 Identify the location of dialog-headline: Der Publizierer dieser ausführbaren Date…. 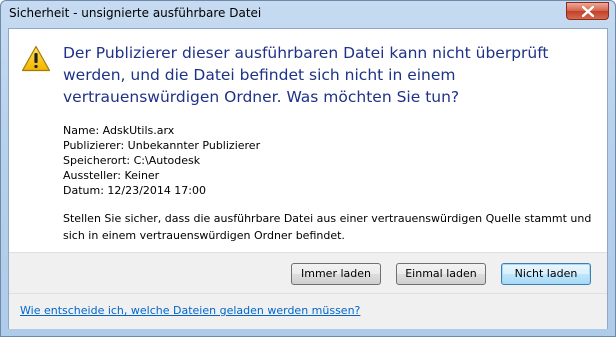
(306, 75).